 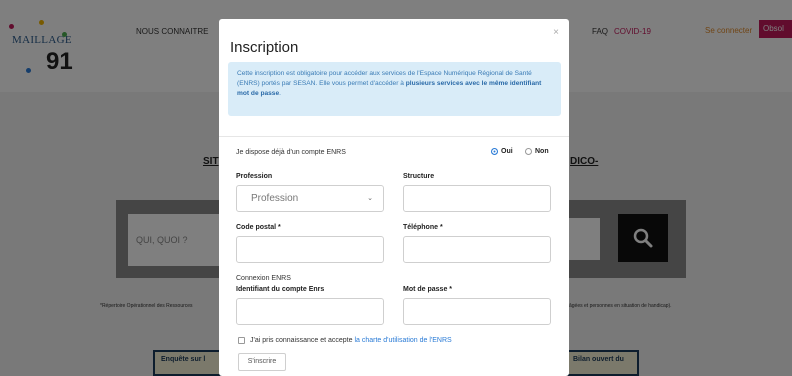 What do you see at coordinates (494, 151) in the screenshot?
I see `radio-yes-dot` at bounding box center [494, 151].